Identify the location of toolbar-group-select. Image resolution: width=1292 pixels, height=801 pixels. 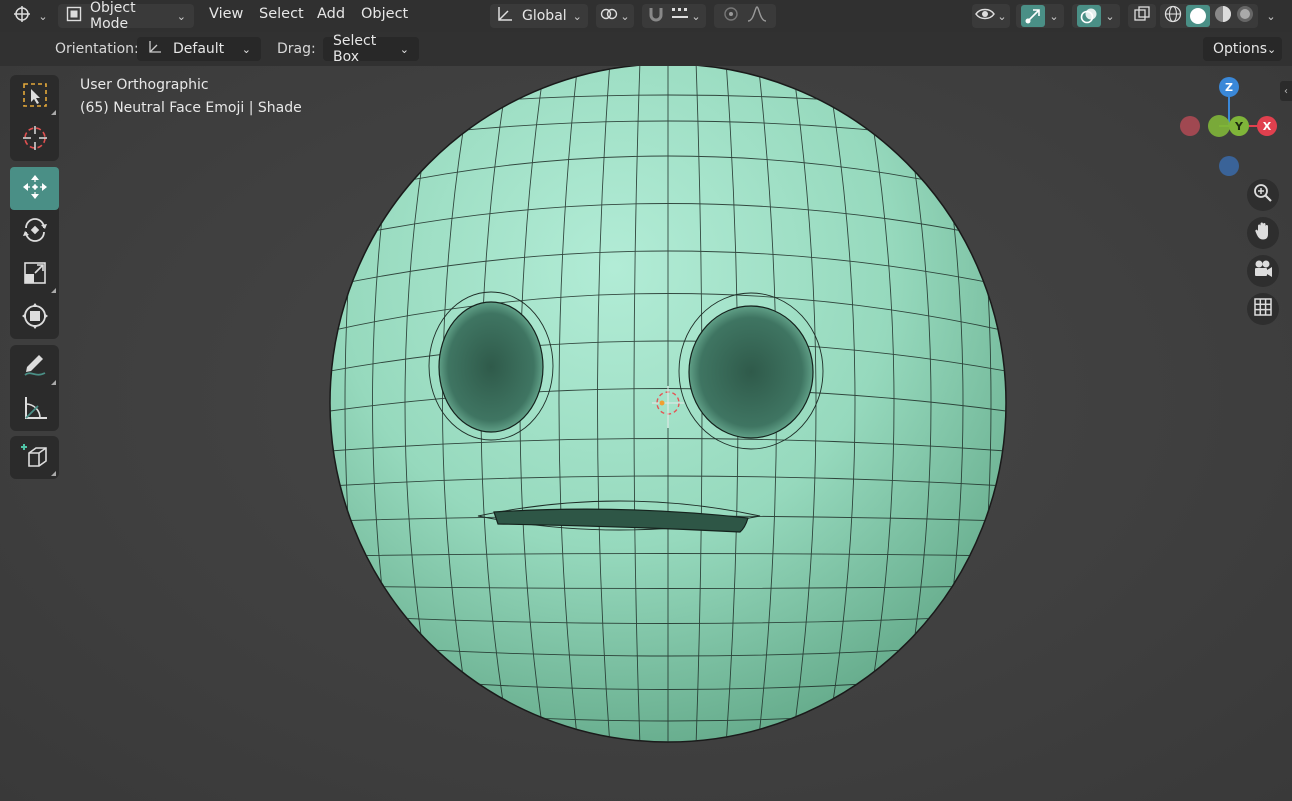
(34, 118).